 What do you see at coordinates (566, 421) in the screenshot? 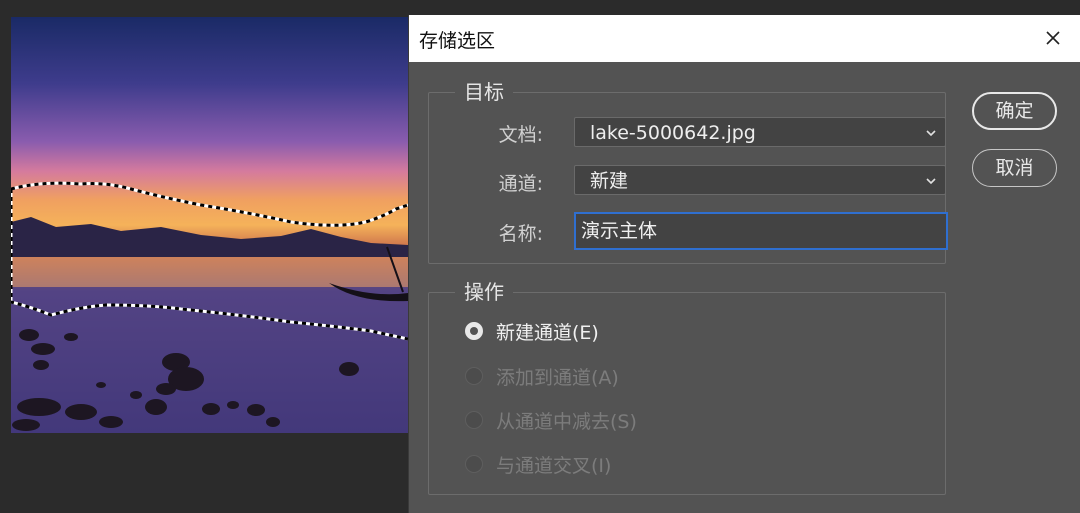
I see `radio-label: 从通道中减去(S)` at bounding box center [566, 421].